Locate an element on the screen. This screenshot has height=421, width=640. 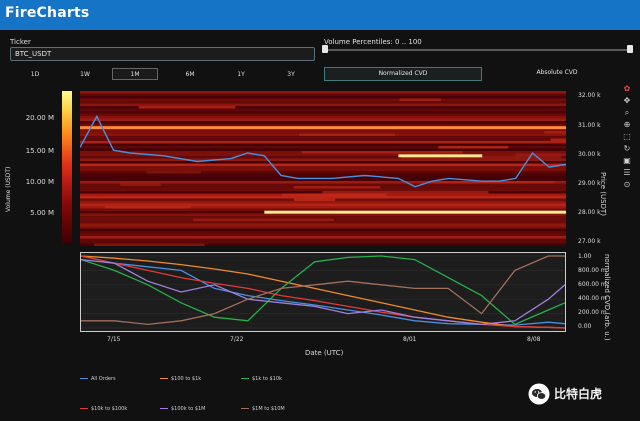
legend-item: All Orders is located at coordinates (98, 379).